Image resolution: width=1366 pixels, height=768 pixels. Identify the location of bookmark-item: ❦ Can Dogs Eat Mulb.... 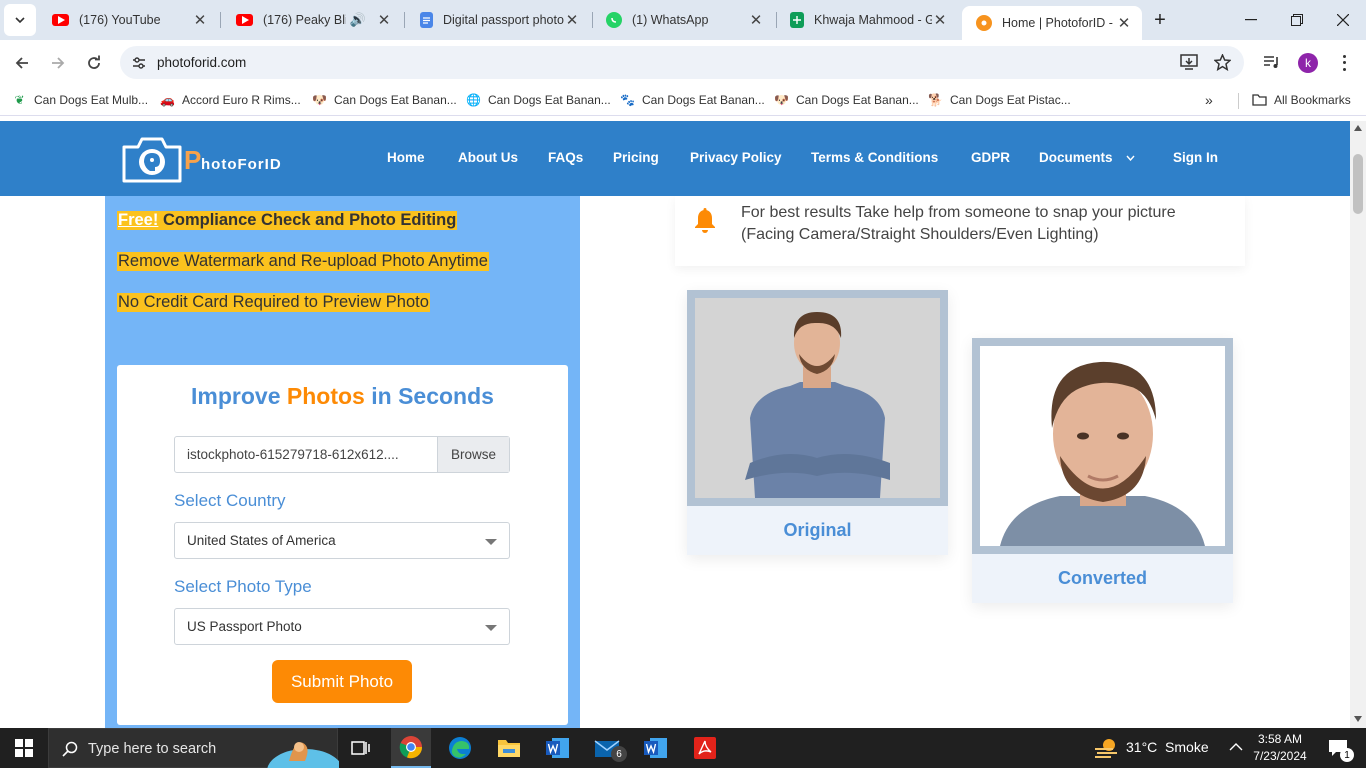
(80, 99).